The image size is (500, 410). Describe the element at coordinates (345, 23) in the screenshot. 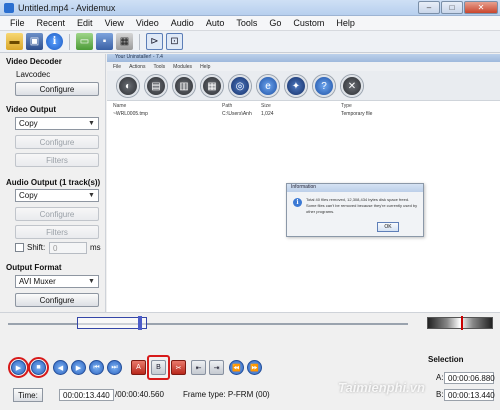

I see `menu-help: Help` at that location.